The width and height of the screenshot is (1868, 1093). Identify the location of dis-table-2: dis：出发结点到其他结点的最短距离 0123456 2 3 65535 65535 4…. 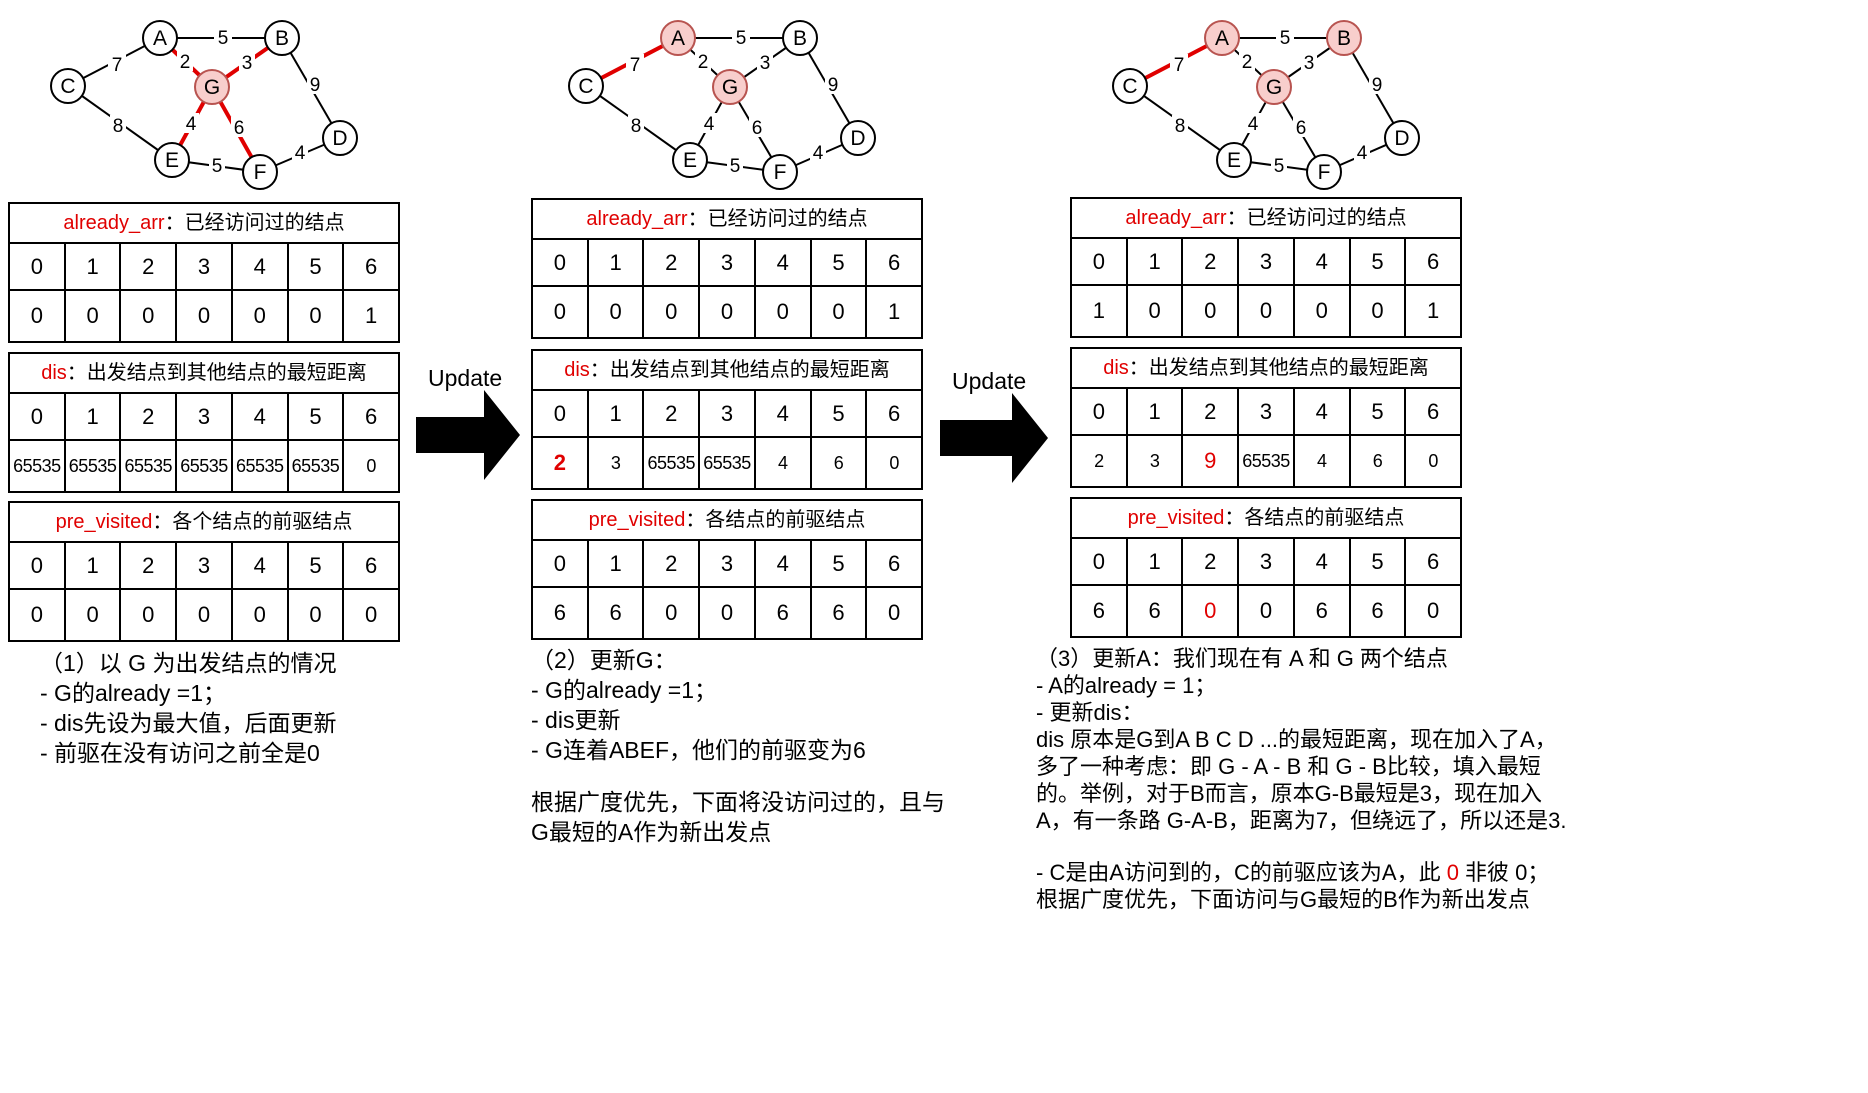
(727, 419).